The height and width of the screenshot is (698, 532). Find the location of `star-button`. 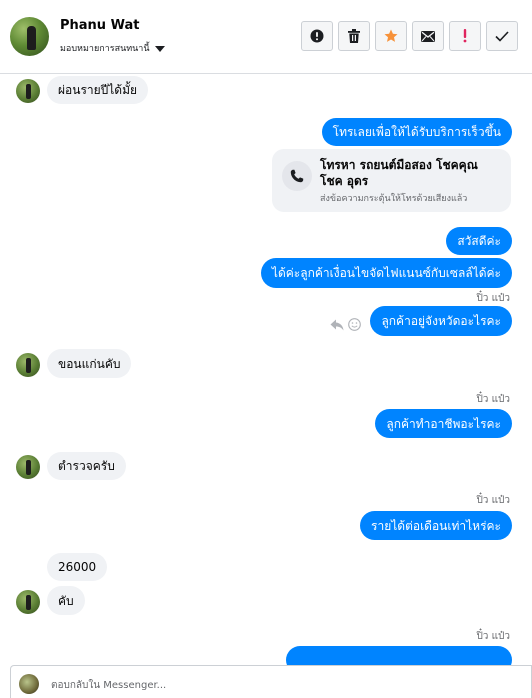

star-button is located at coordinates (391, 36).